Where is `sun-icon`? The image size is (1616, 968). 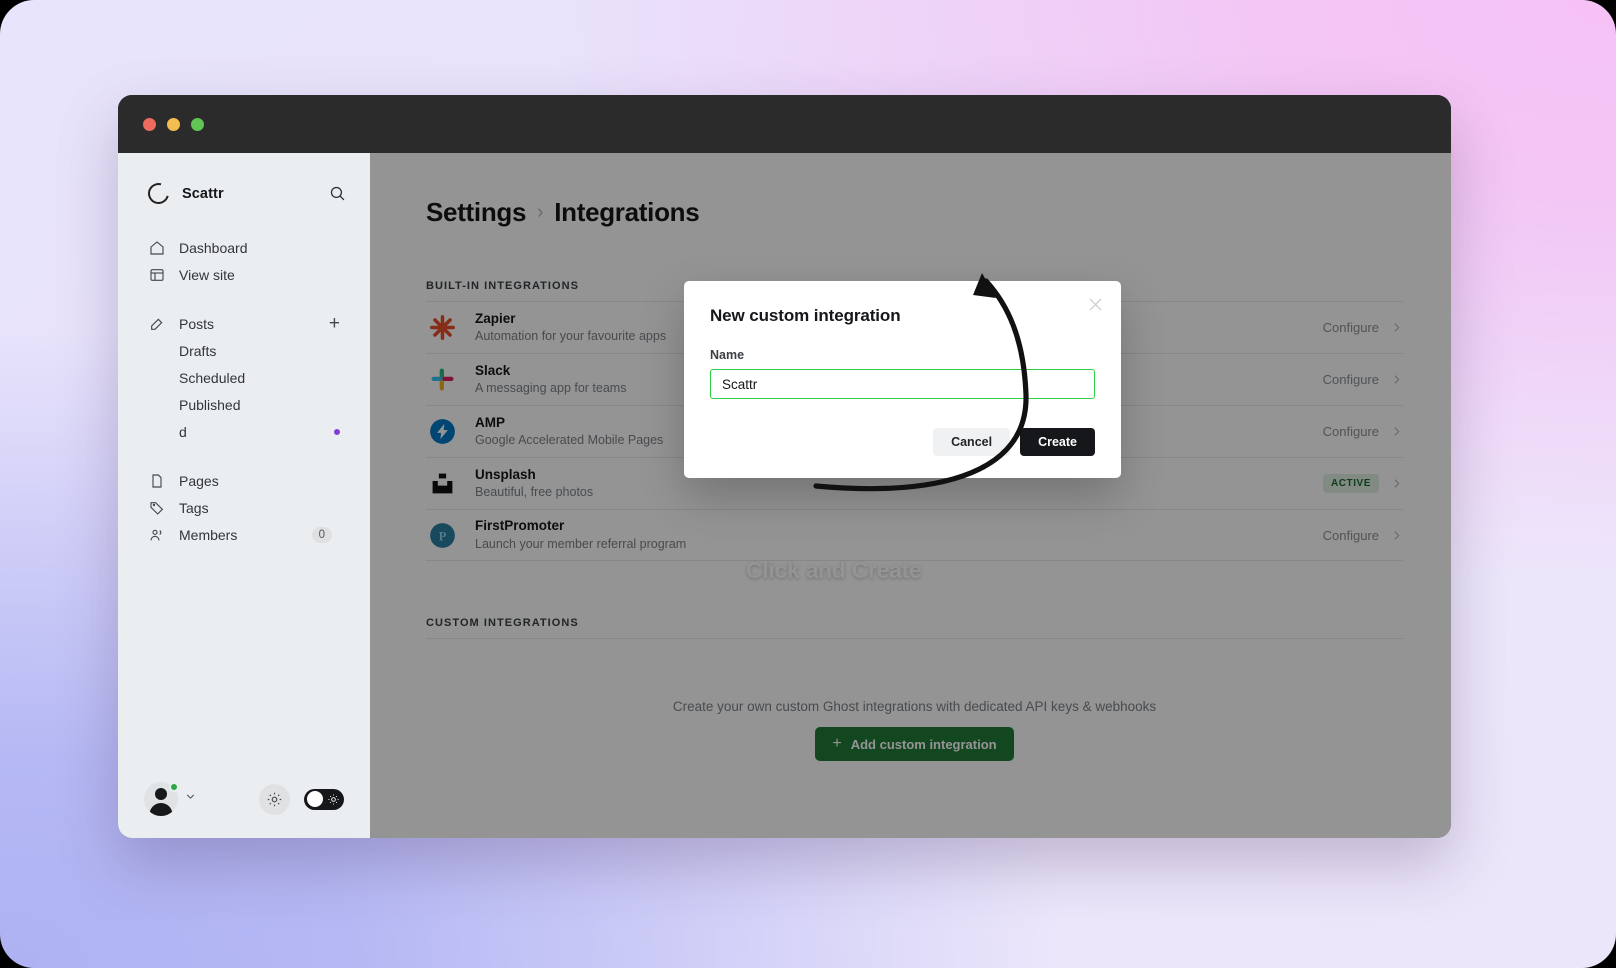 sun-icon is located at coordinates (333, 799).